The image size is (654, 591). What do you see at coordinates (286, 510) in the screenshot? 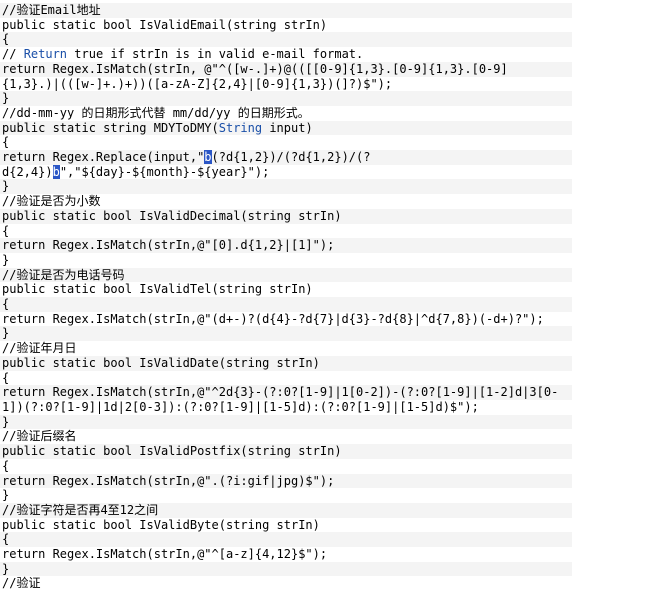
I see `code-line: //验证字符是否再4至12之间` at bounding box center [286, 510].